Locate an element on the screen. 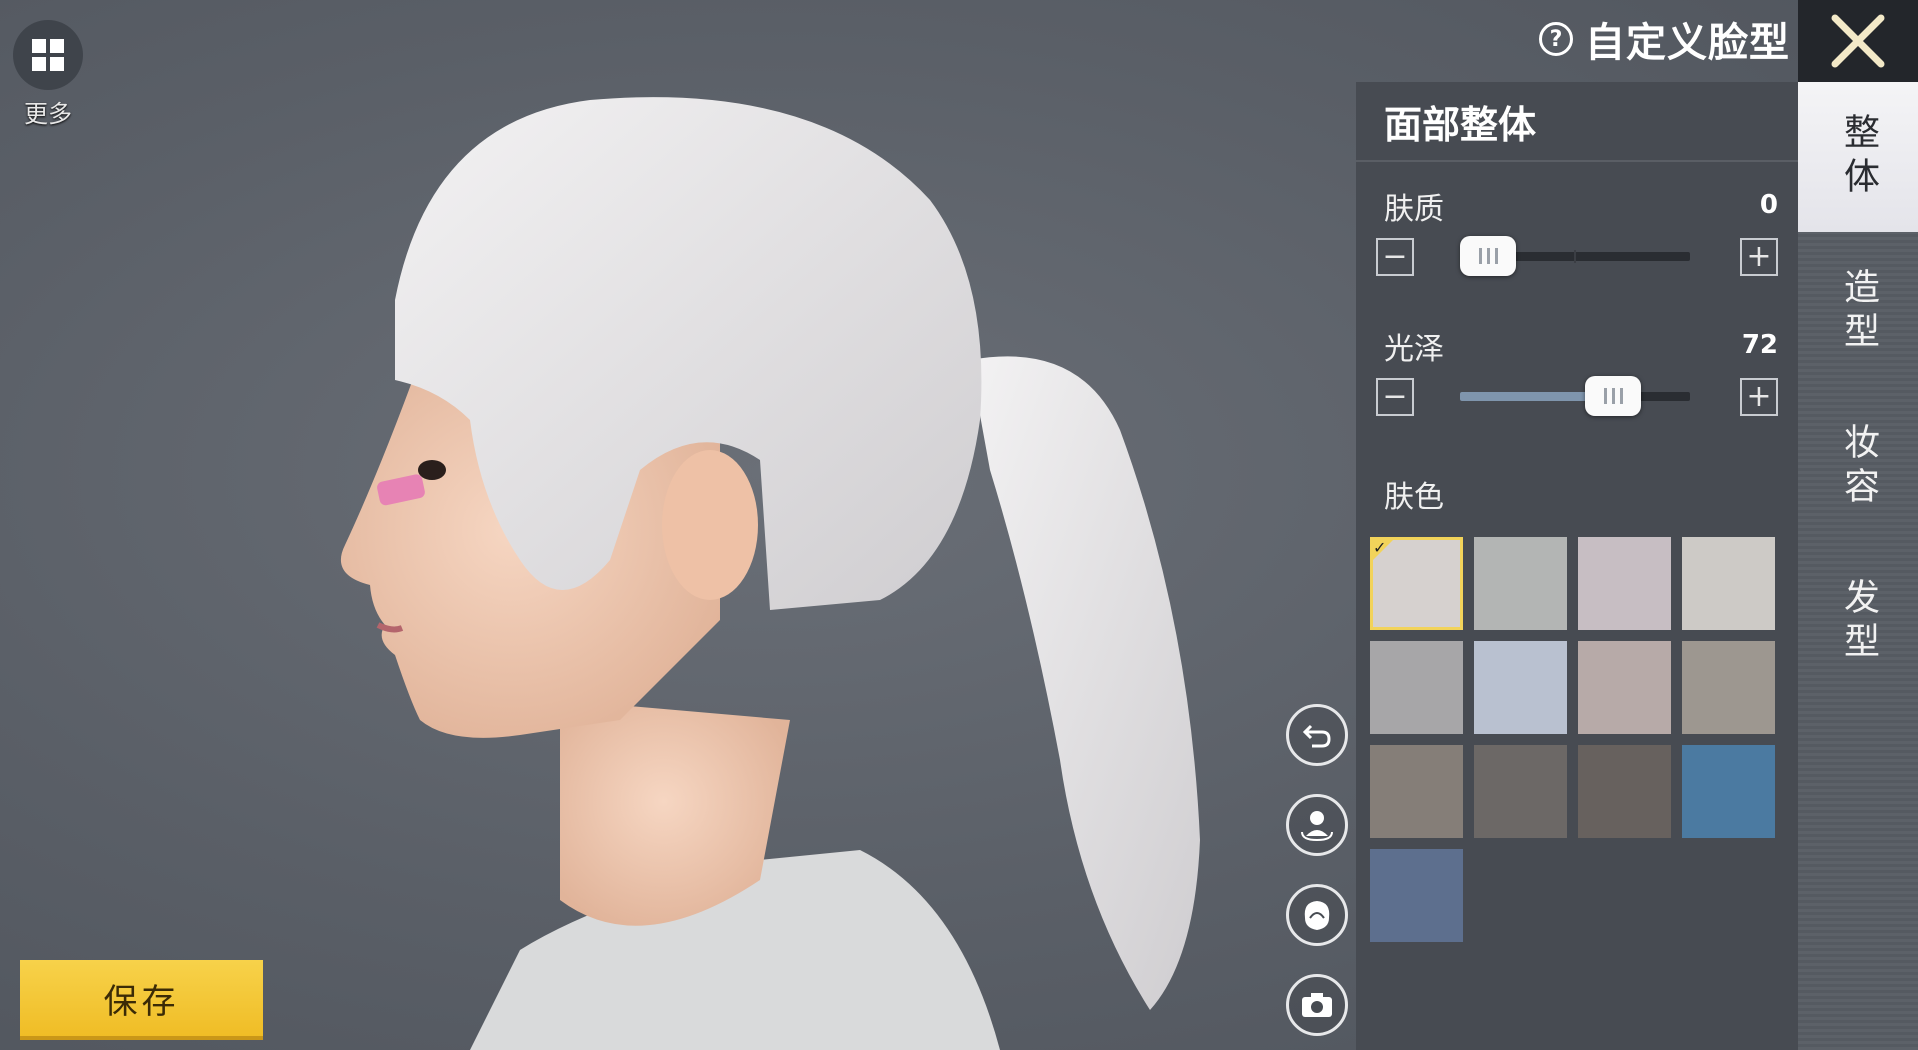 The height and width of the screenshot is (1050, 1918). hair-view-button is located at coordinates (1317, 915).